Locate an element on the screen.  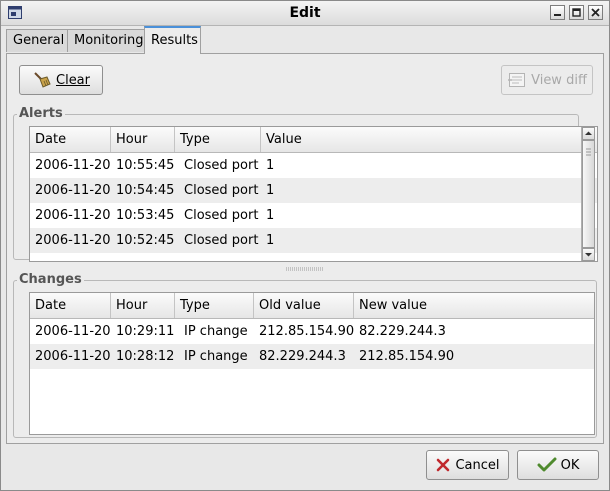
scroll-up-button is located at coordinates (588, 133).